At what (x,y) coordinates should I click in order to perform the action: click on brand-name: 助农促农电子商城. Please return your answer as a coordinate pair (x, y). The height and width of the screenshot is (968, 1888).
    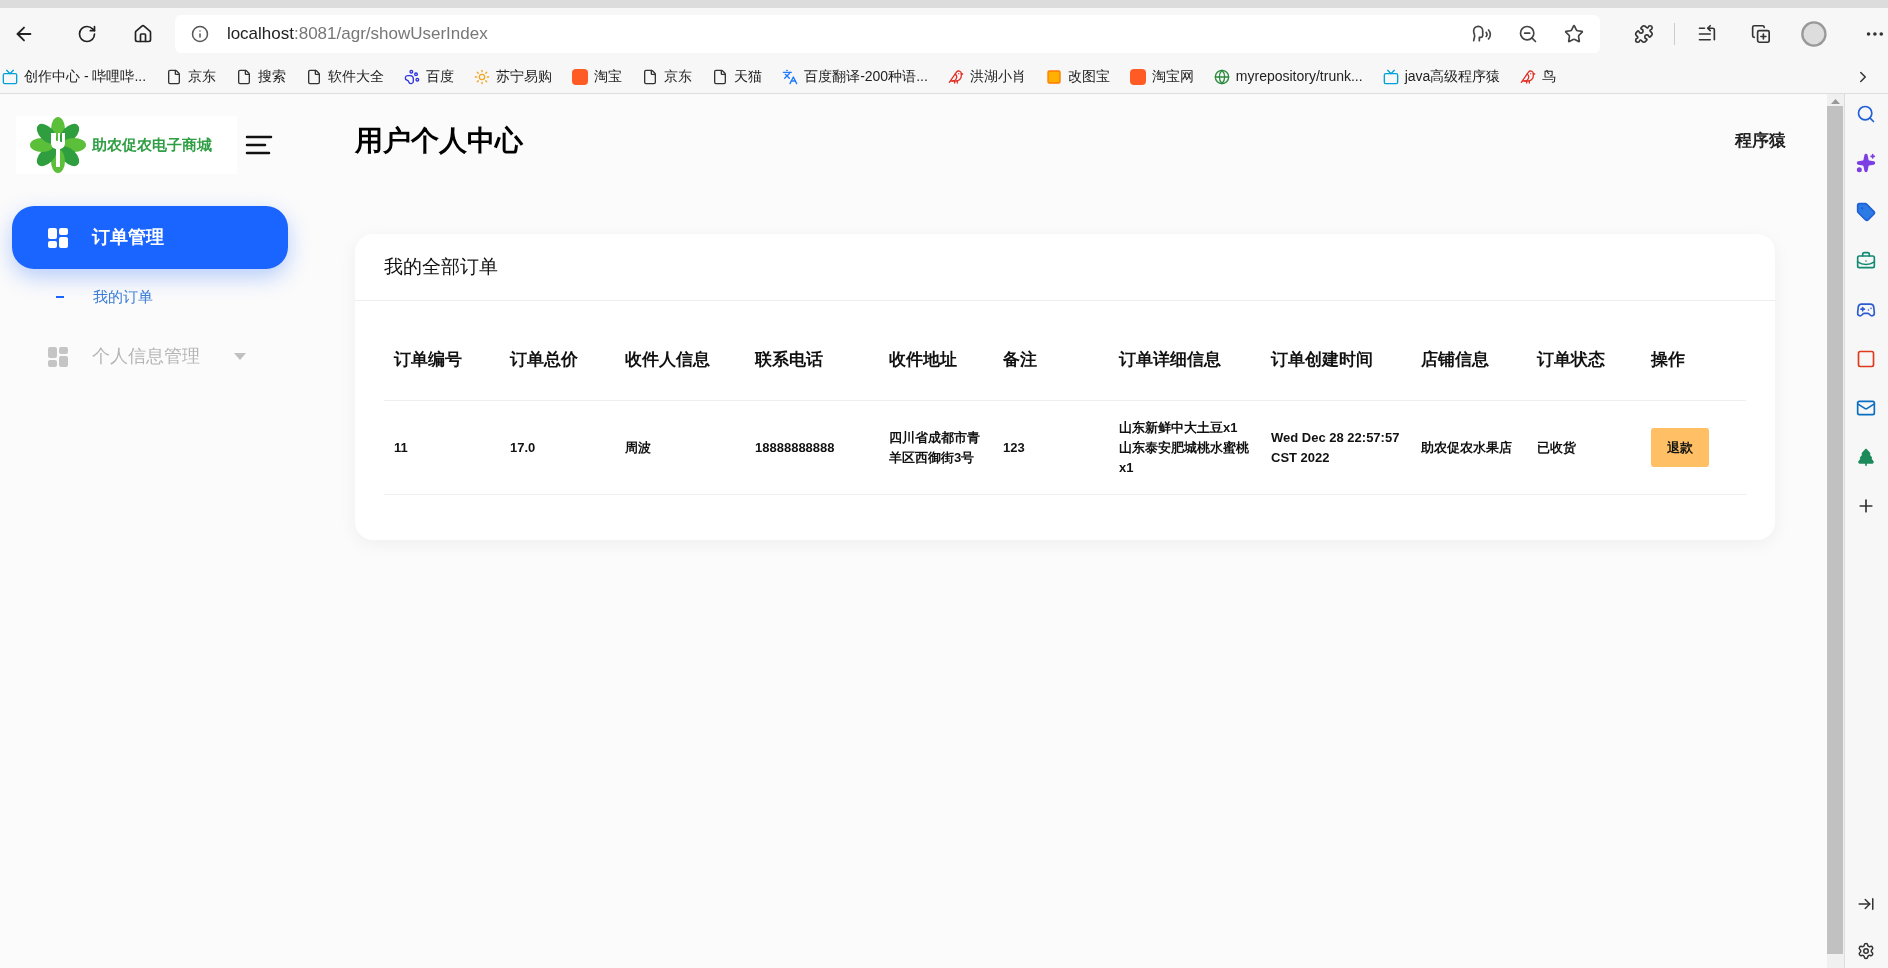
    Looking at the image, I should click on (152, 144).